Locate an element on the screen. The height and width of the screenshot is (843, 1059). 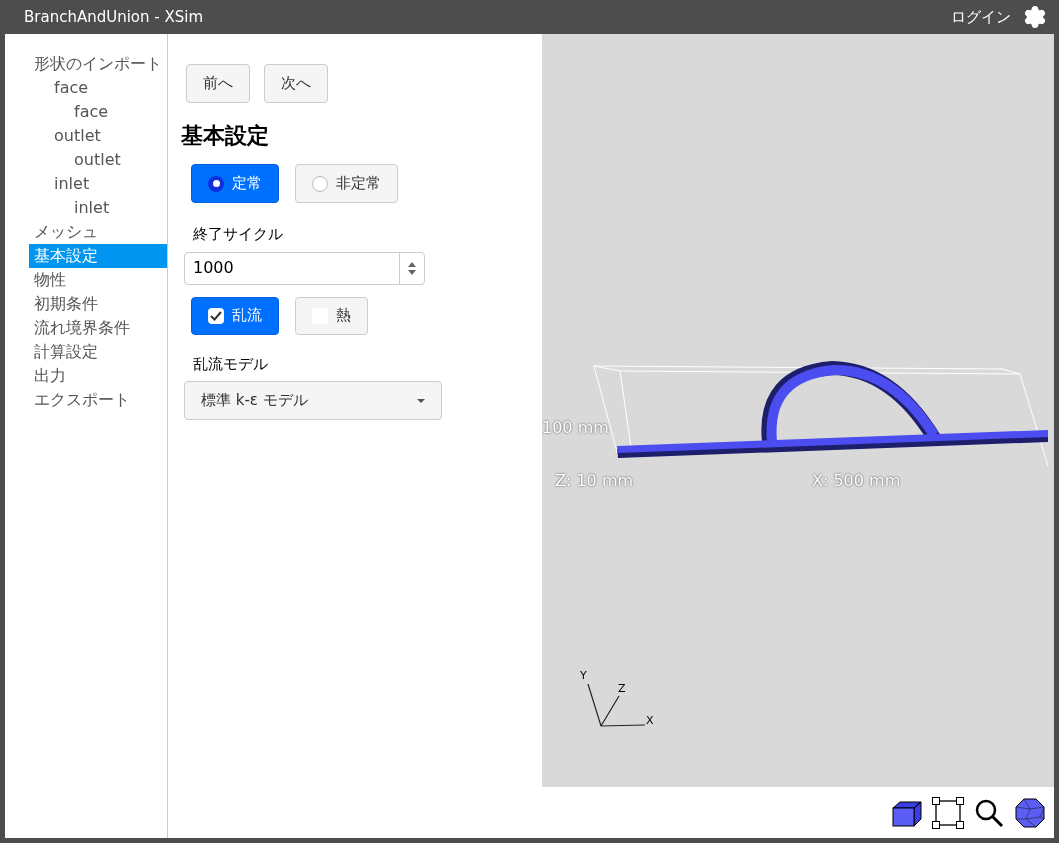
section-heading: 基本設定 is located at coordinates (225, 136).